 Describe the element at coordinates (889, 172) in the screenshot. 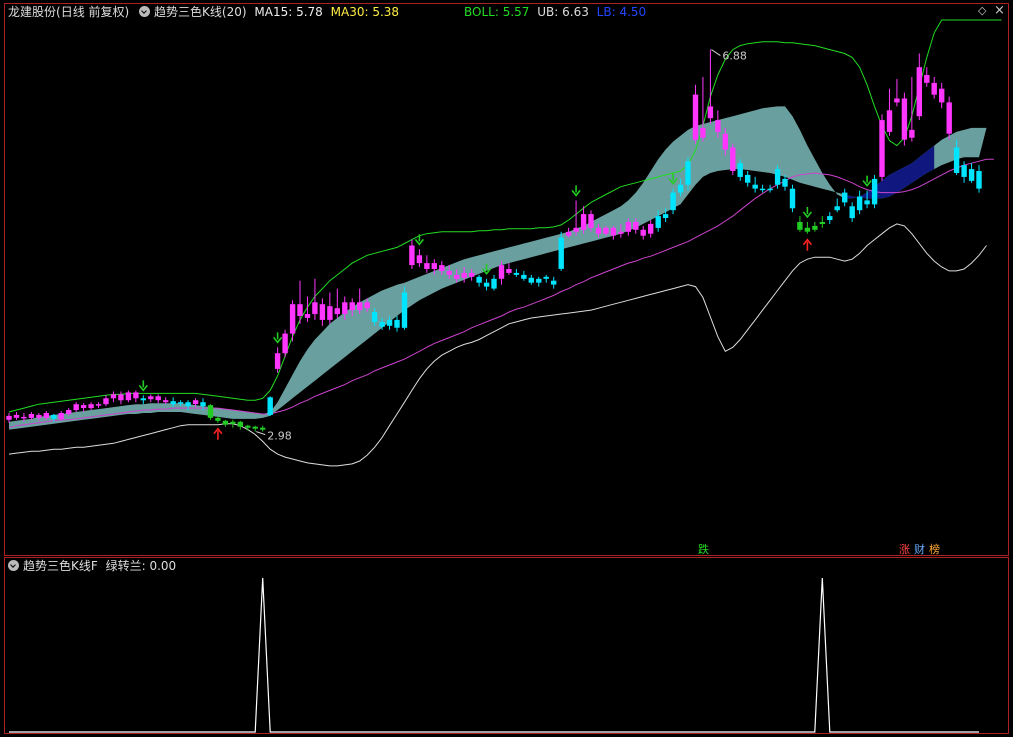

I see `trend-band-dark-area` at that location.